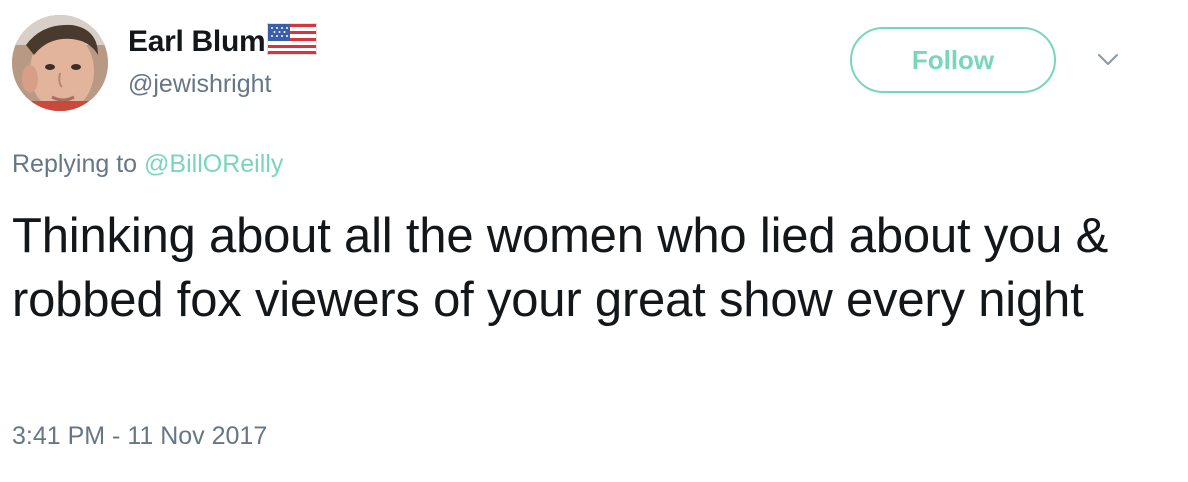 The height and width of the screenshot is (482, 1188). I want to click on tweet-timestamp: 3:41 PM - 11 Nov 2017, so click(139, 436).